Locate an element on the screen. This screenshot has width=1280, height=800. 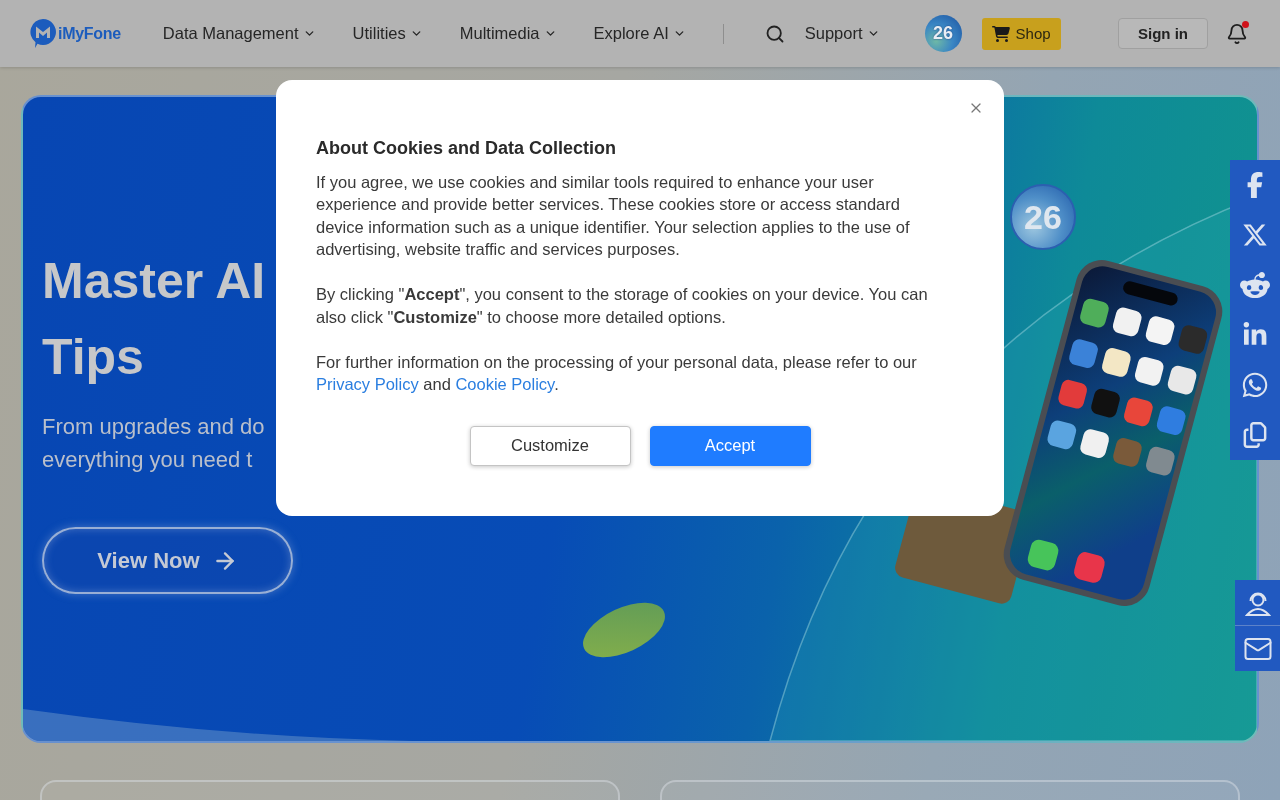
hero-title: Master AI is located at coordinates (154, 281).